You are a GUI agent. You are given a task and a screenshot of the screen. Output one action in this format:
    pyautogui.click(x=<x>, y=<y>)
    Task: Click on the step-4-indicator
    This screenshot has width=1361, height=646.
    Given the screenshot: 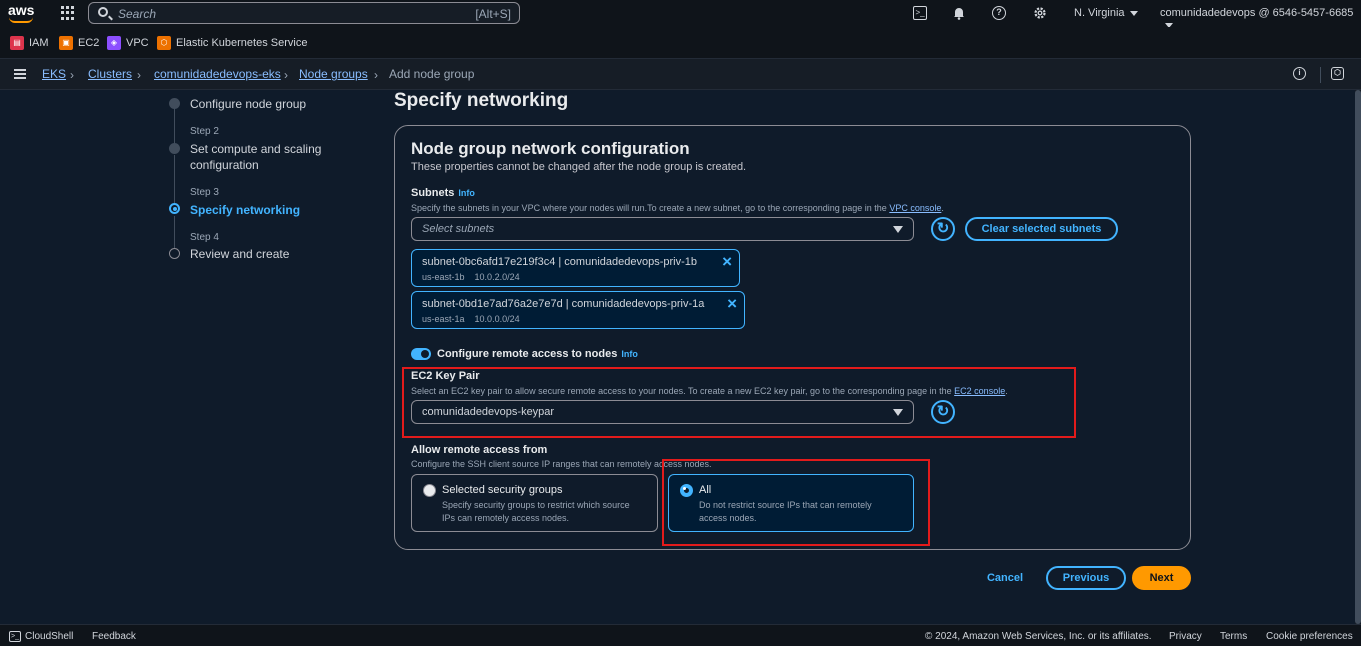 What is the action you would take?
    pyautogui.click(x=174, y=253)
    